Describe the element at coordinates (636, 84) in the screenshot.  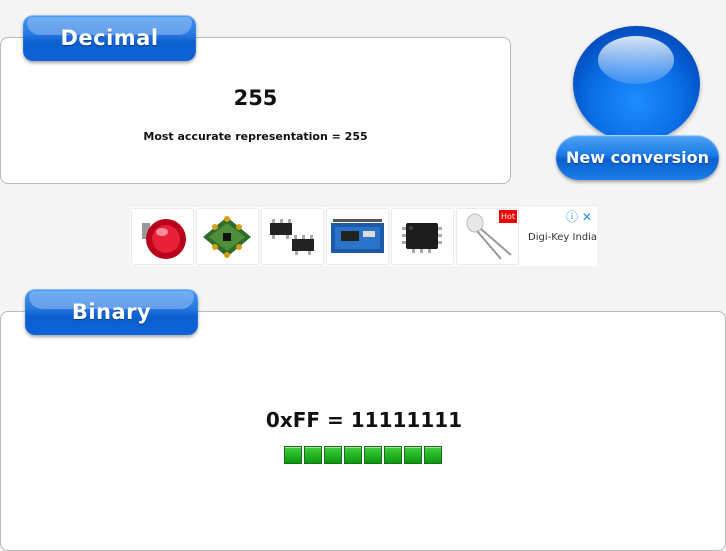
I see `new-conversion-orb-icon` at that location.